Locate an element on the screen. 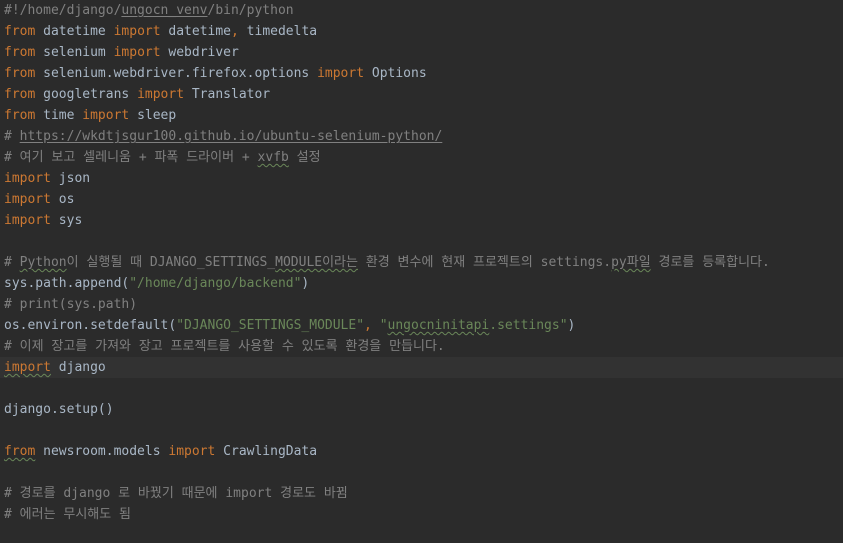 This screenshot has width=843, height=543. code-token: # 경로를 django 로 바꿨기 때문에 import 경로도 바뀜 is located at coordinates (176, 493).